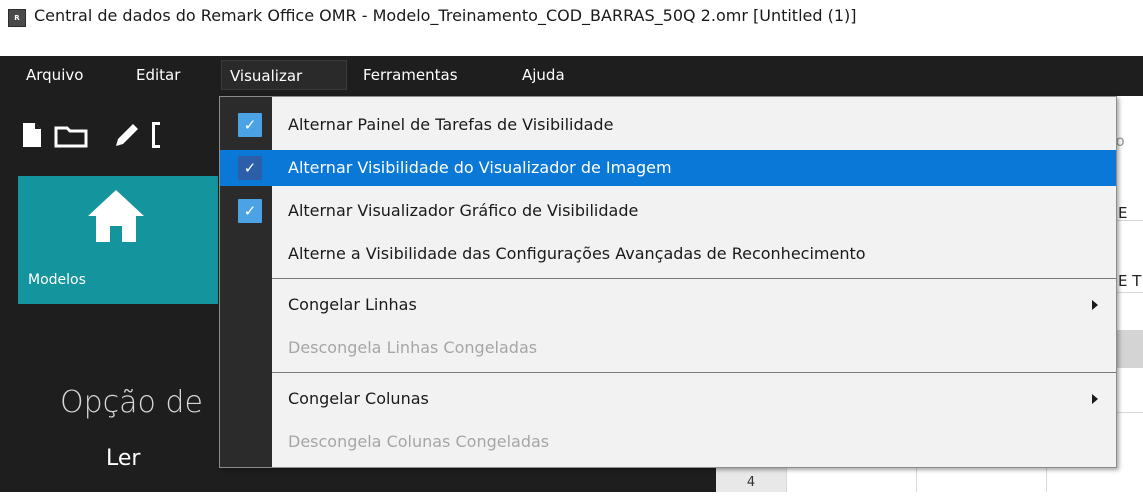 The height and width of the screenshot is (498, 1143). I want to click on edit-pencil-icon, so click(127, 135).